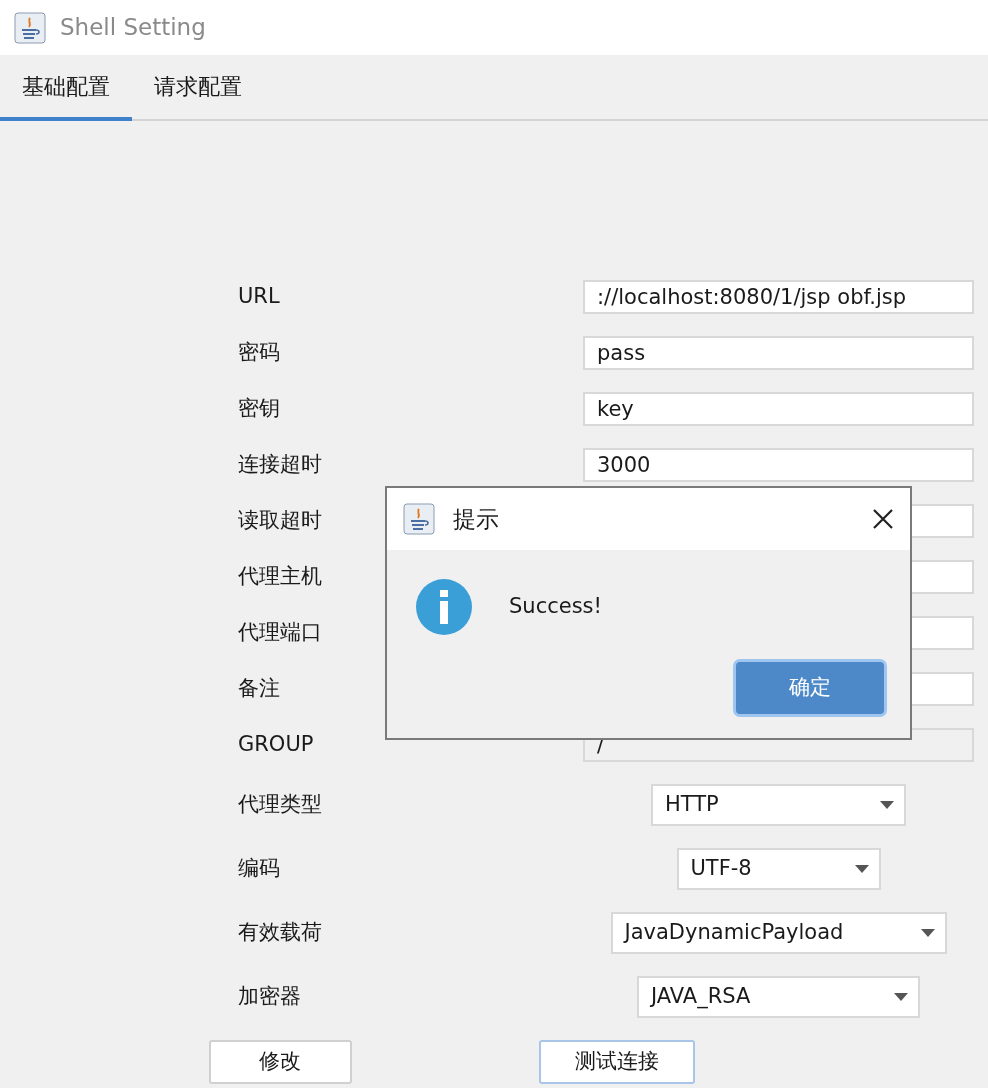 The width and height of the screenshot is (988, 1088). I want to click on dropdown: JAVA_RSA, so click(778, 997).